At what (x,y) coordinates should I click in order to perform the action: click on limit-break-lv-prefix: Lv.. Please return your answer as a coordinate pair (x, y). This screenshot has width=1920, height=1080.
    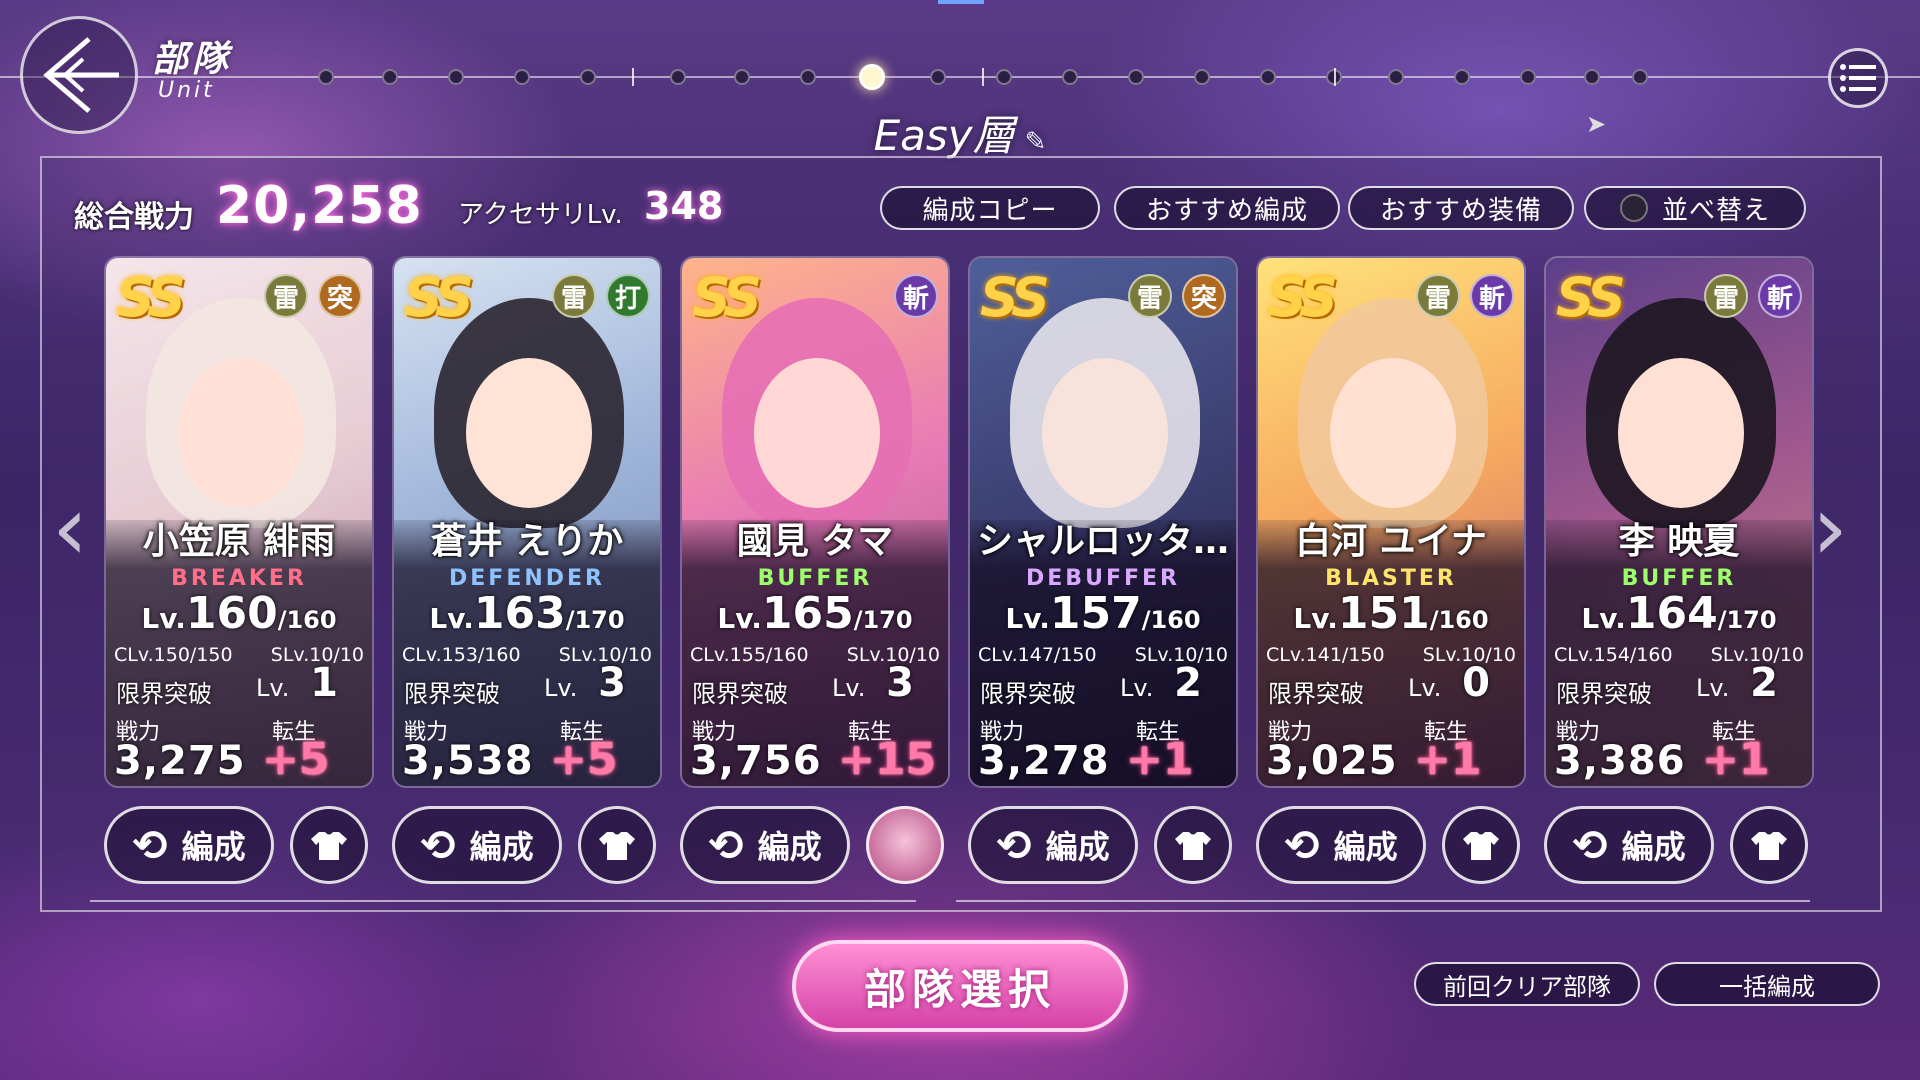
    Looking at the image, I should click on (849, 688).